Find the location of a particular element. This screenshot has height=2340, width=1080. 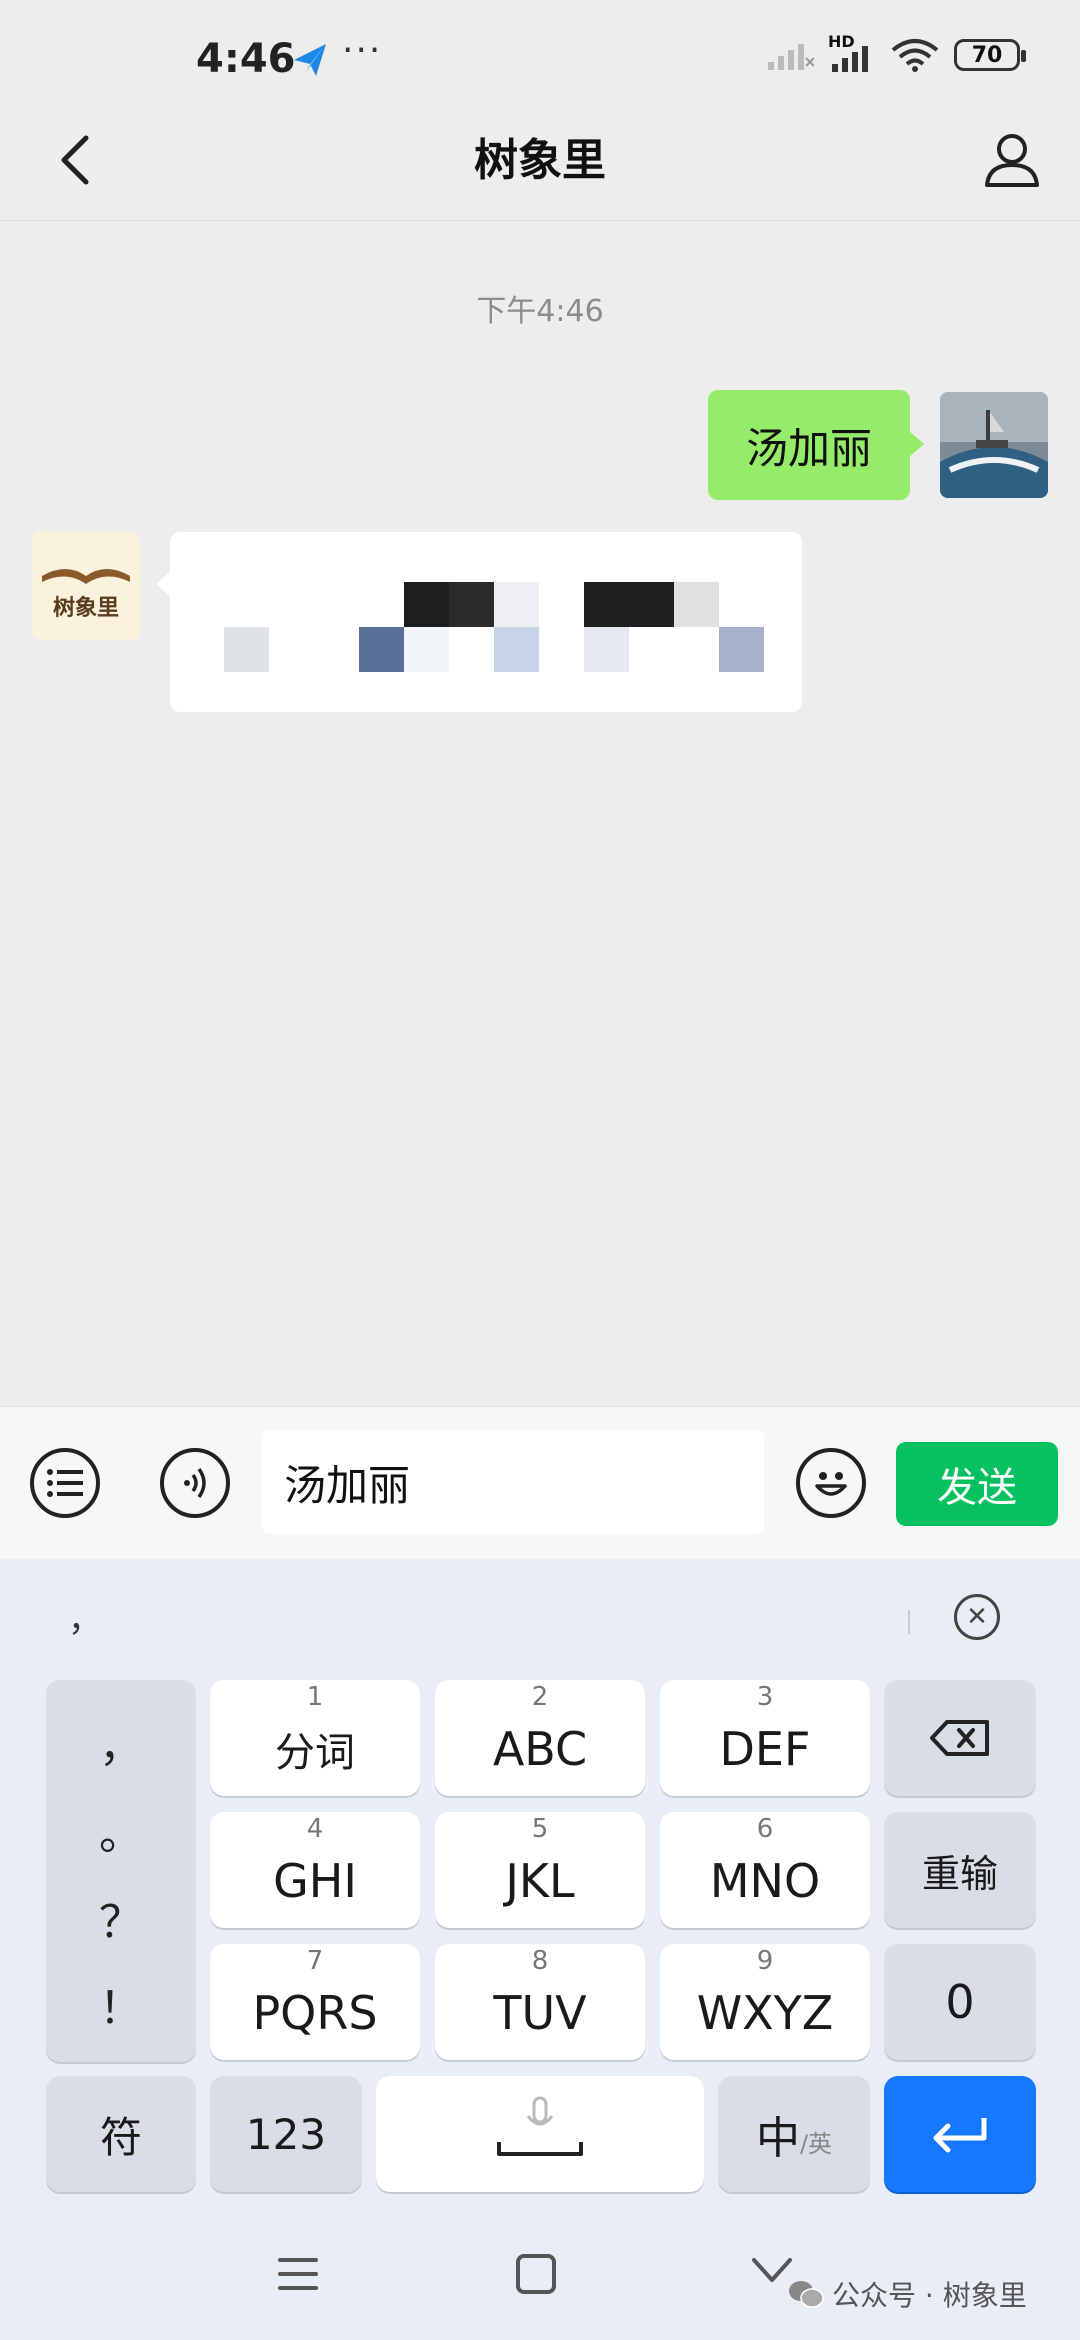

menu-list-button is located at coordinates (65, 1483).